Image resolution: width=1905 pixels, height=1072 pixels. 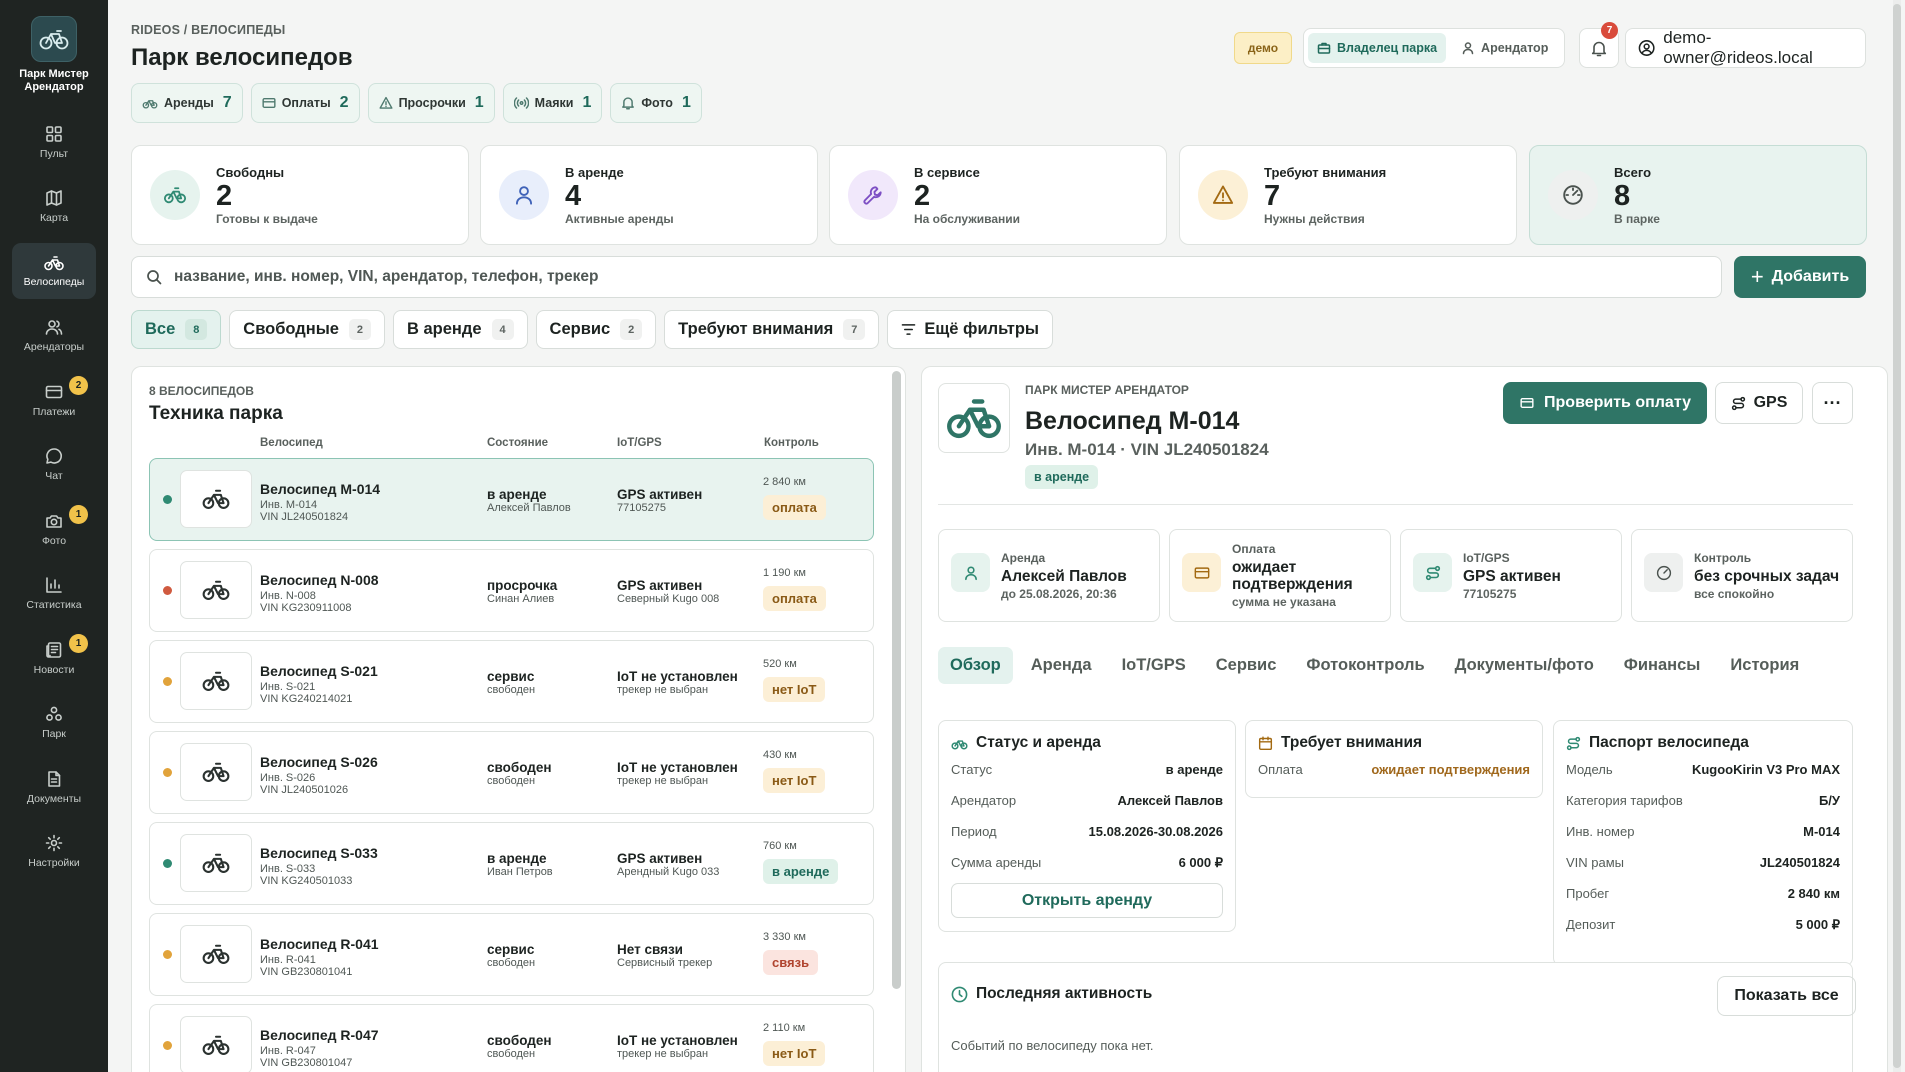 I want to click on filter-attention: Требуют внимания 7, so click(x=772, y=329).